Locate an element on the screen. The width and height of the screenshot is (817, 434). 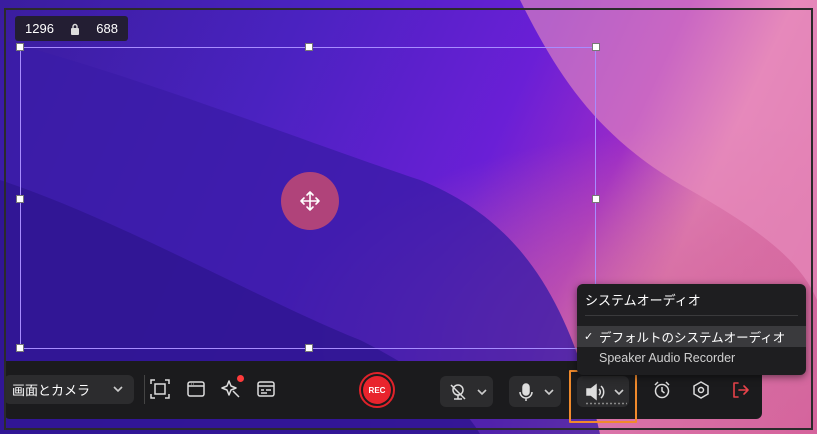
exit-icon is located at coordinates (740, 390).